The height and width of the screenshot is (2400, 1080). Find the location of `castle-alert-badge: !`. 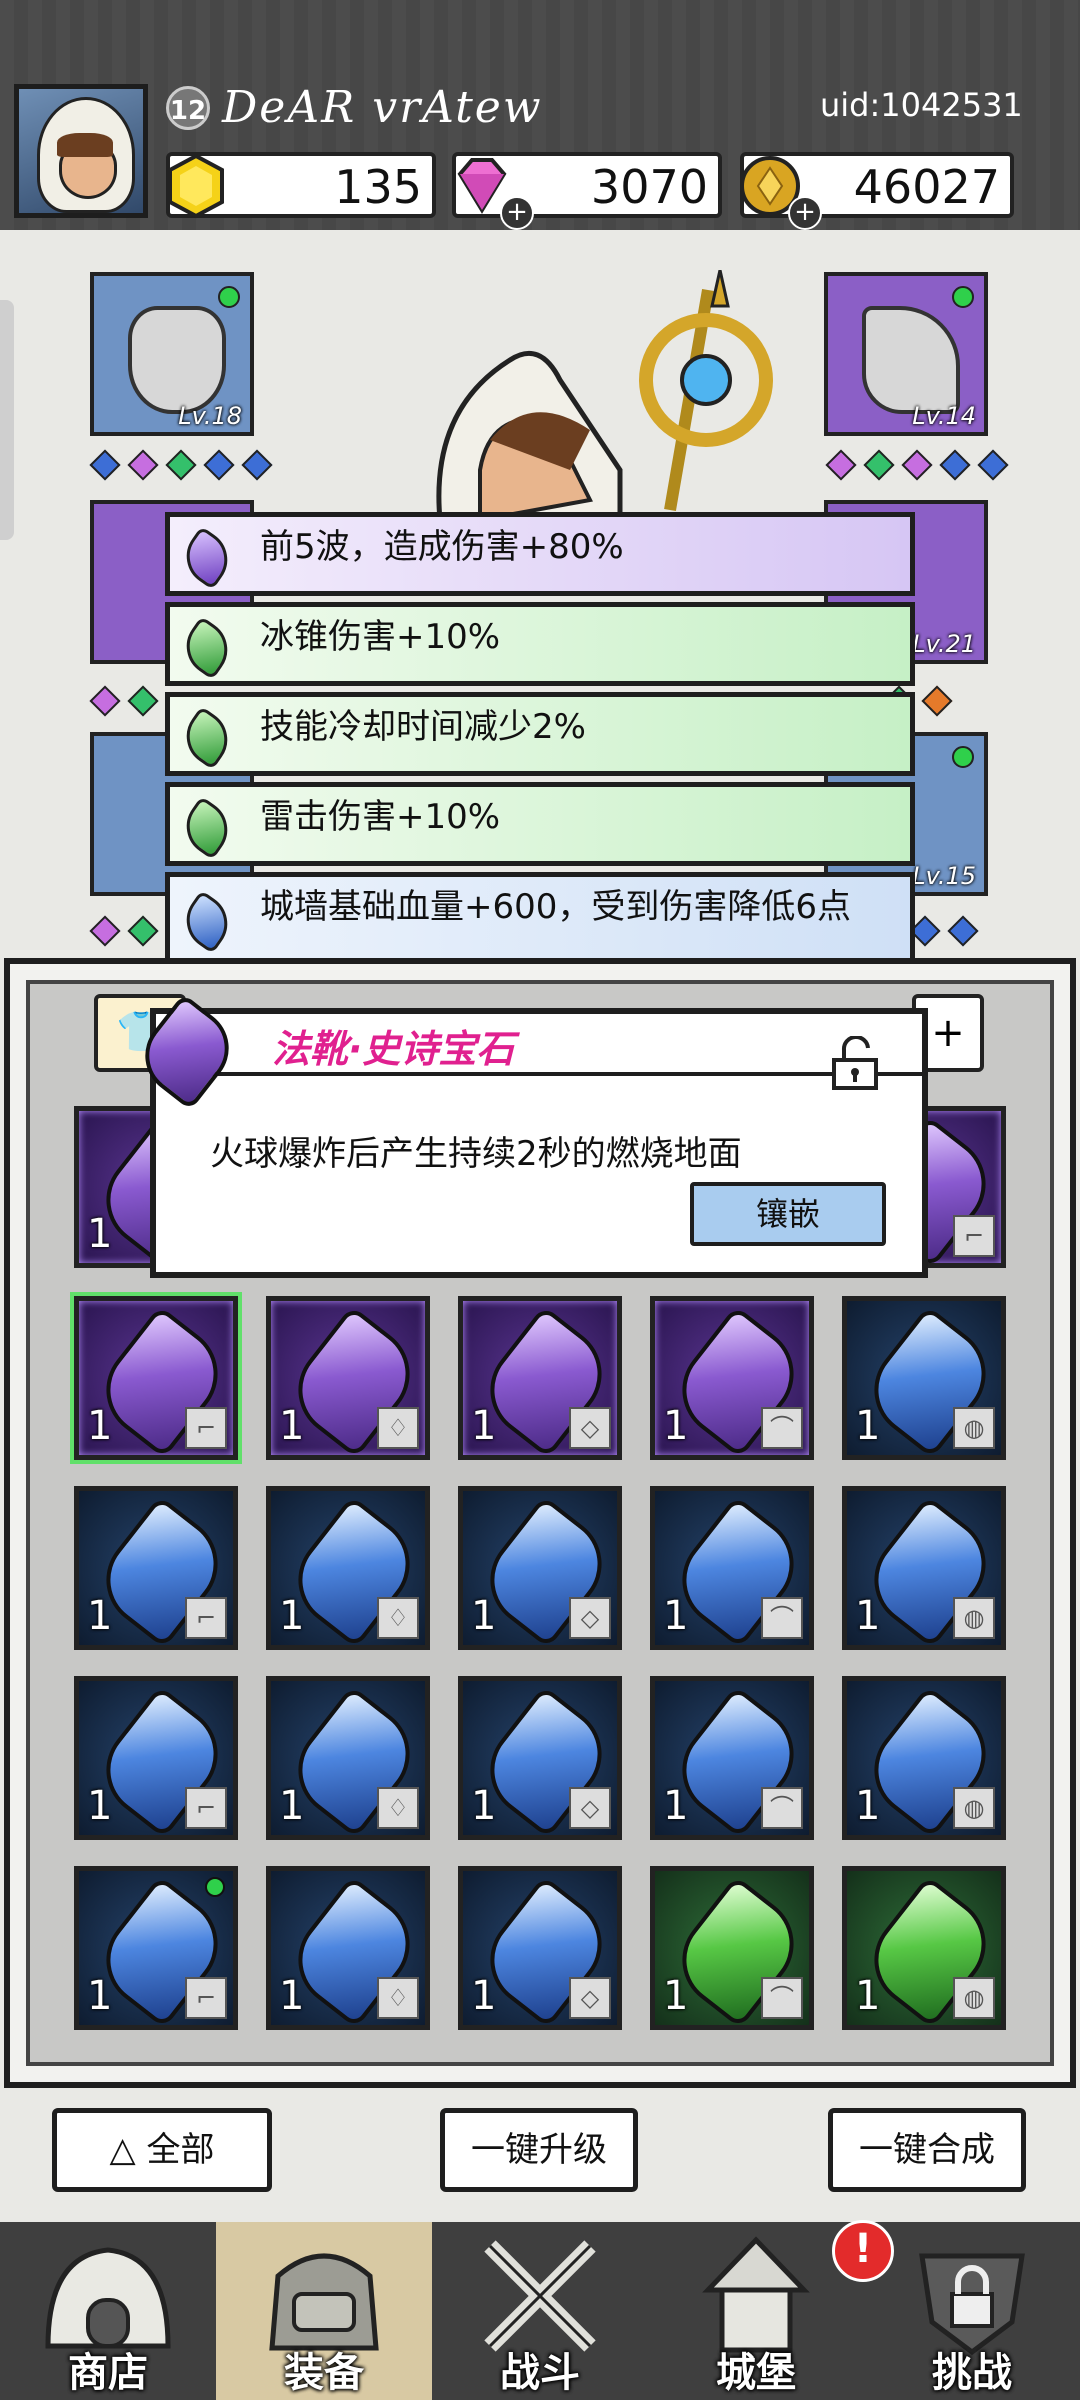

castle-alert-badge: ! is located at coordinates (863, 2251).